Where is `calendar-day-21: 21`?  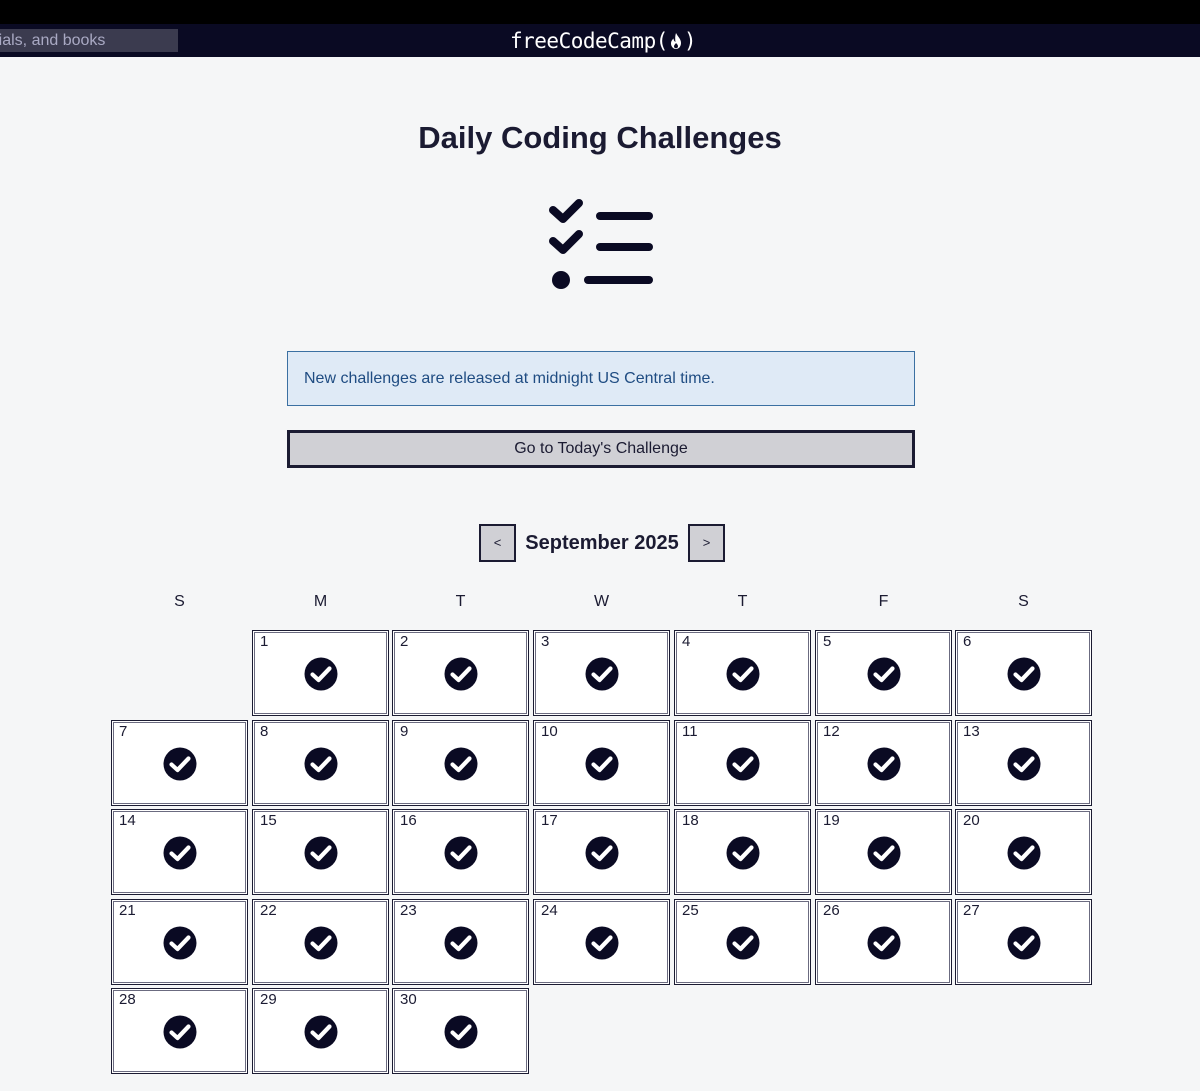 calendar-day-21: 21 is located at coordinates (179, 942).